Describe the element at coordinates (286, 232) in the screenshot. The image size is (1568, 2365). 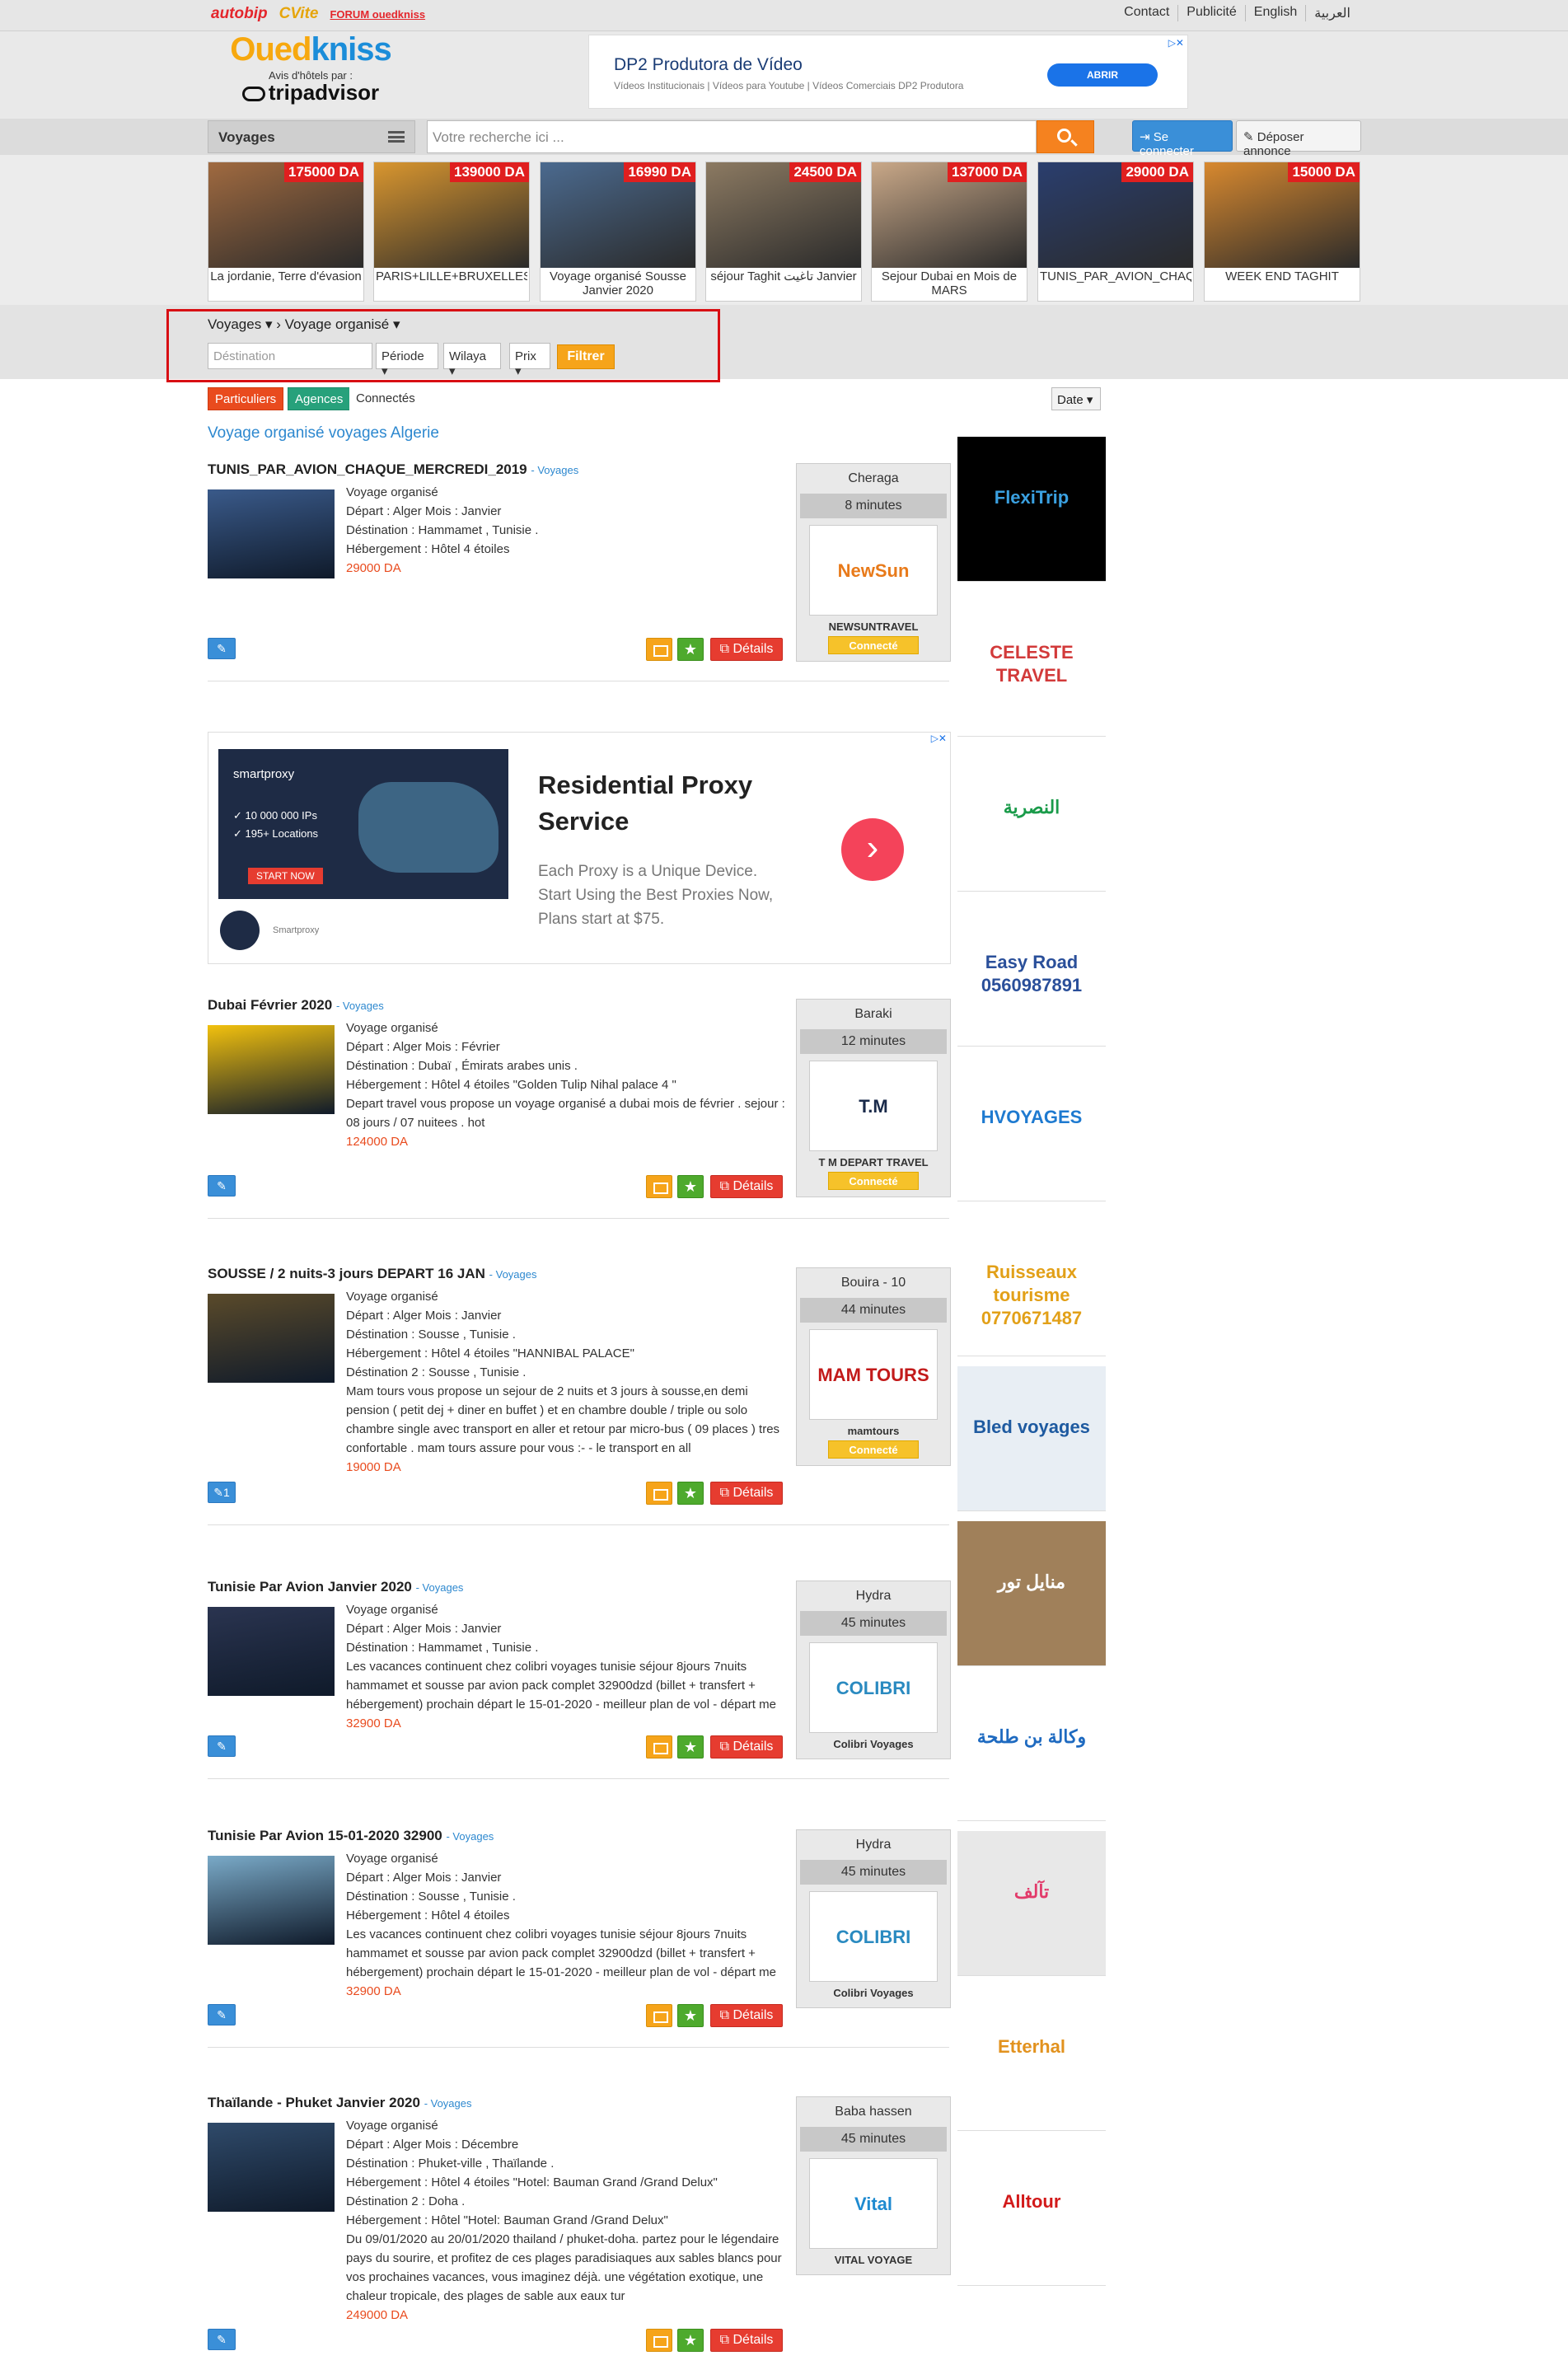
I see `offer-card: 175000 DA La jordanie, Terre d'évasion` at that location.